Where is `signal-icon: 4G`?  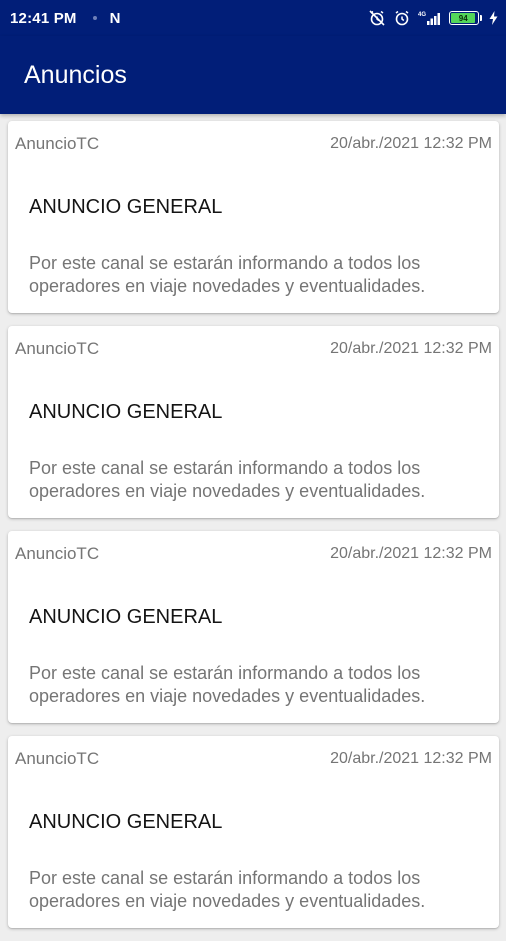
signal-icon: 4G is located at coordinates (429, 18).